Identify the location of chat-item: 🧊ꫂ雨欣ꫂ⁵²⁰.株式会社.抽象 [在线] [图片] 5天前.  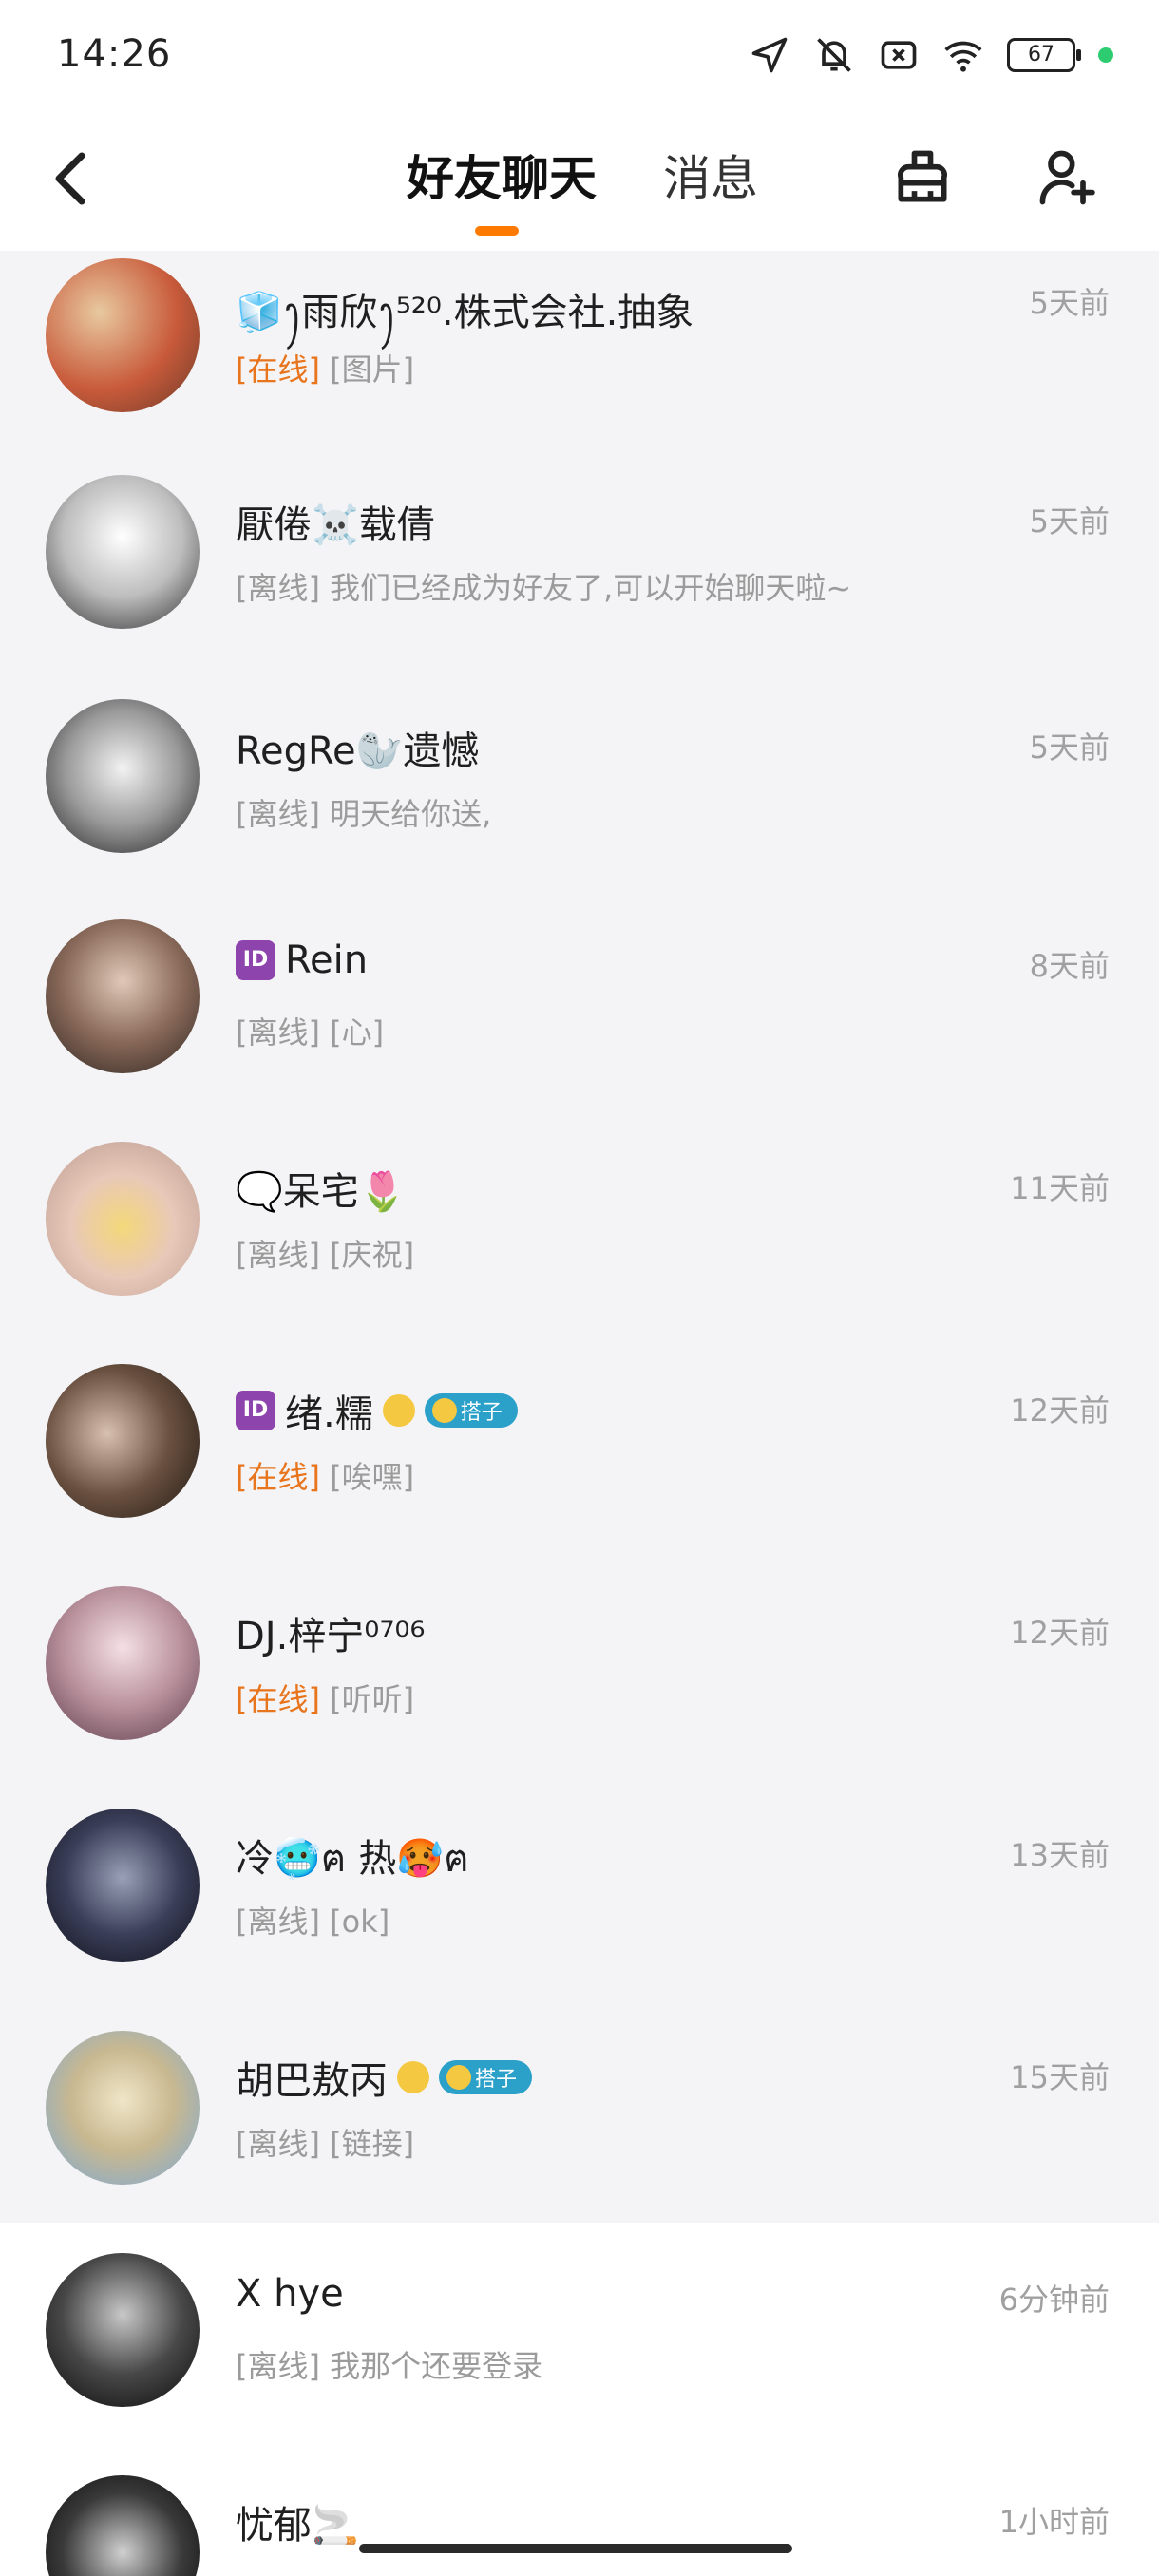
(579, 348).